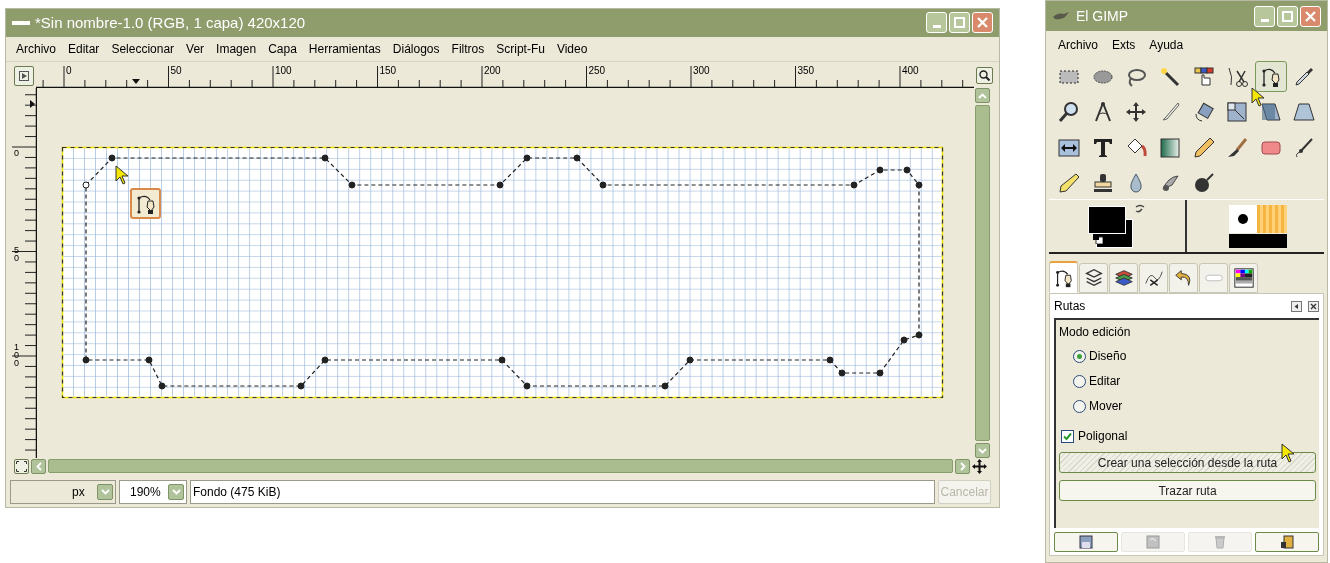 The image size is (1330, 563). Describe the element at coordinates (84, 49) in the screenshot. I see `menu-item: Editar` at that location.